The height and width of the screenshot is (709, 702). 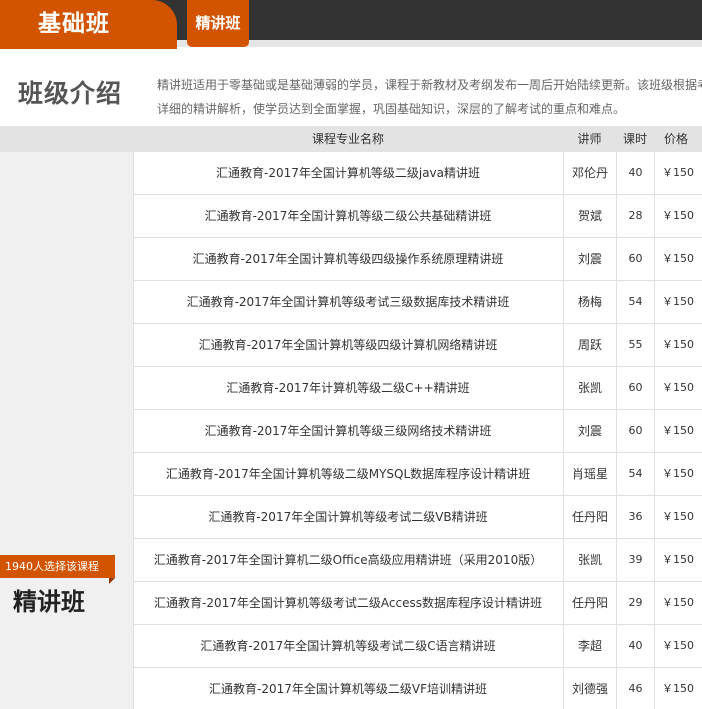 I want to click on table-row: 汇通教育-2017年全国计算机等级三级网络技术精讲班 刘震 60 ￥150, so click(x=417, y=431).